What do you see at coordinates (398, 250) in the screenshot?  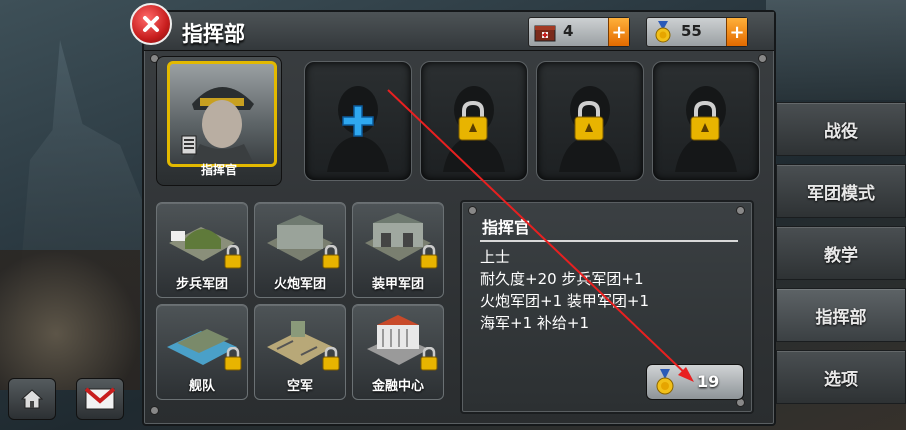 I see `unit-armor: 装甲军团` at bounding box center [398, 250].